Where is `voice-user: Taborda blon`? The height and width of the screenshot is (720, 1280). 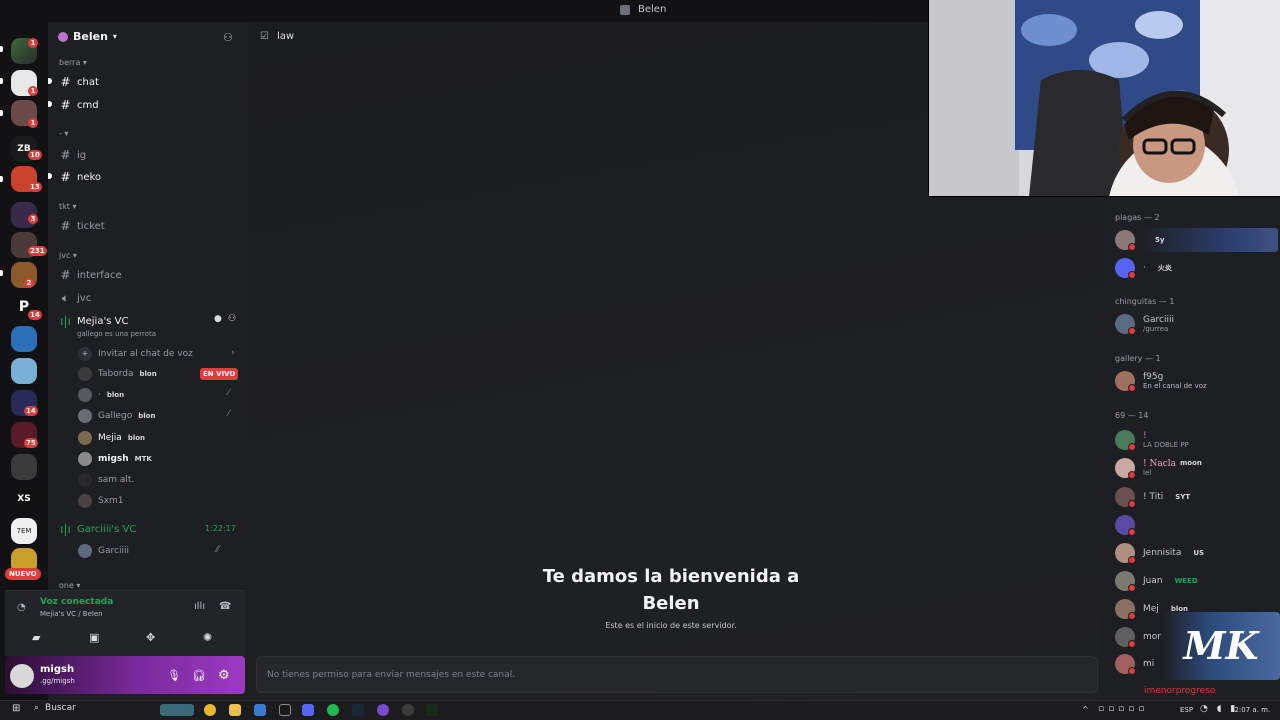 voice-user: Taborda blon is located at coordinates (117, 374).